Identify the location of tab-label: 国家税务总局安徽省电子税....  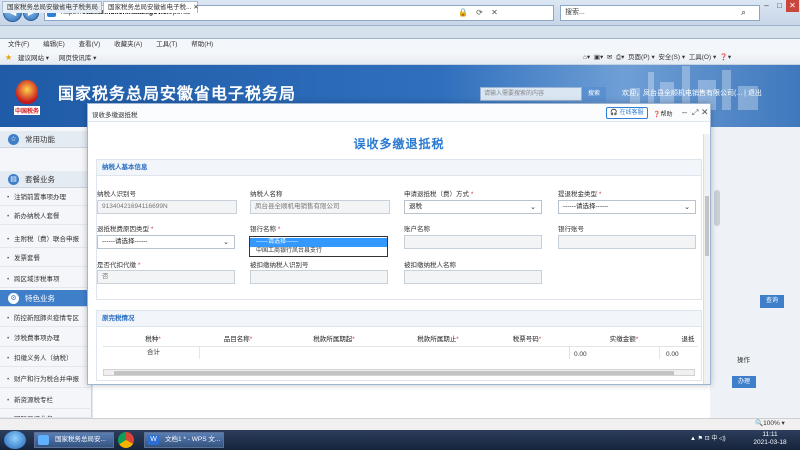
(150, 7).